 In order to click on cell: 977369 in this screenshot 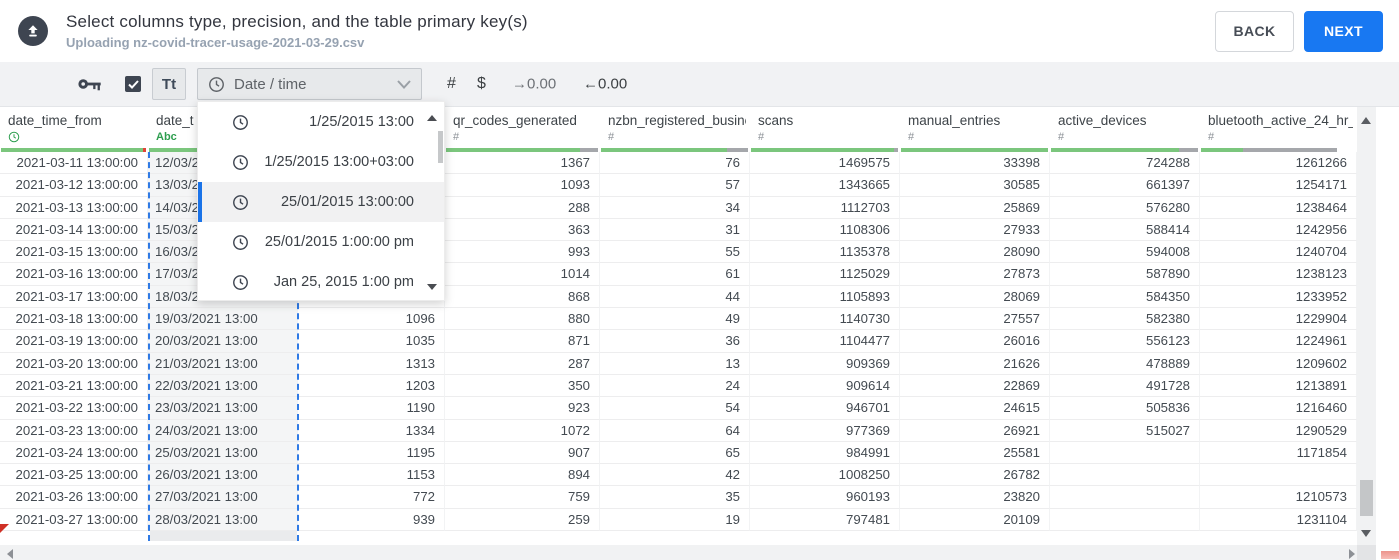, I will do `click(825, 430)`.